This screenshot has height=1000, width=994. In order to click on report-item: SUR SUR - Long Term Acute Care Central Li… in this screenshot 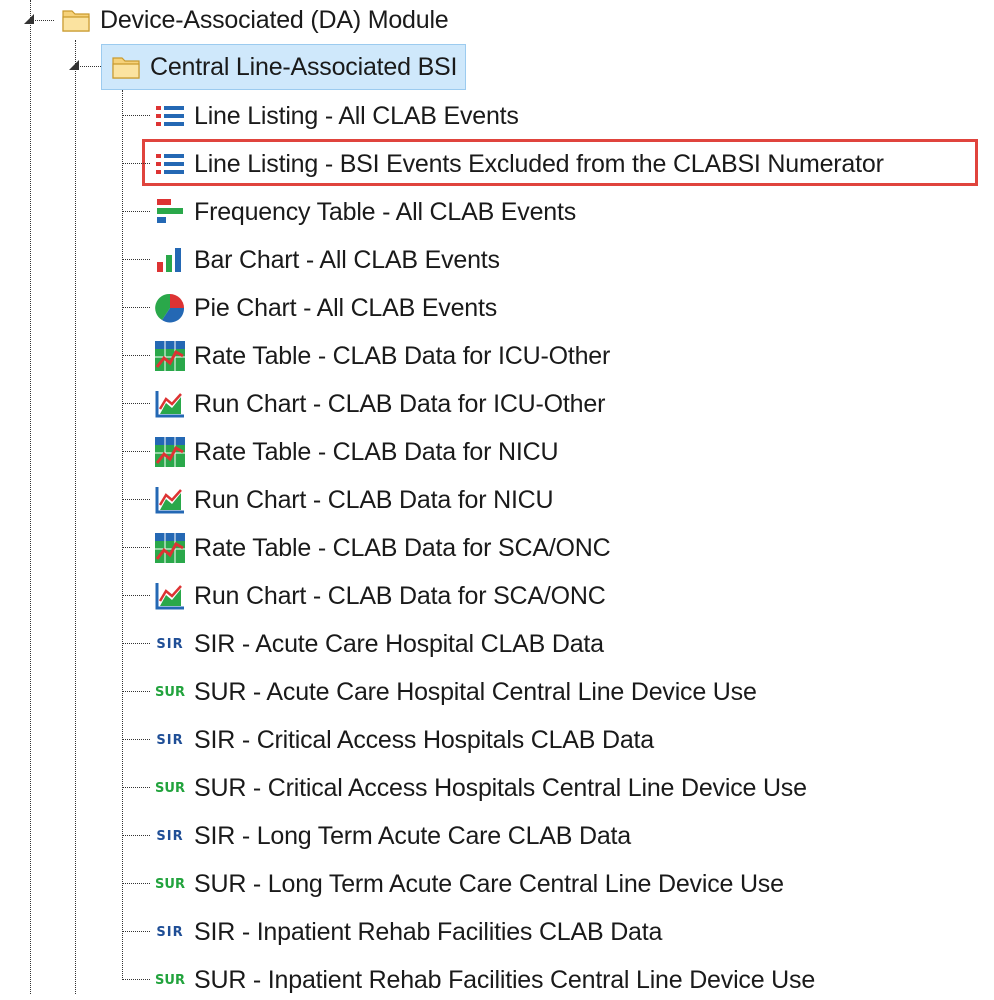, I will do `click(468, 884)`.